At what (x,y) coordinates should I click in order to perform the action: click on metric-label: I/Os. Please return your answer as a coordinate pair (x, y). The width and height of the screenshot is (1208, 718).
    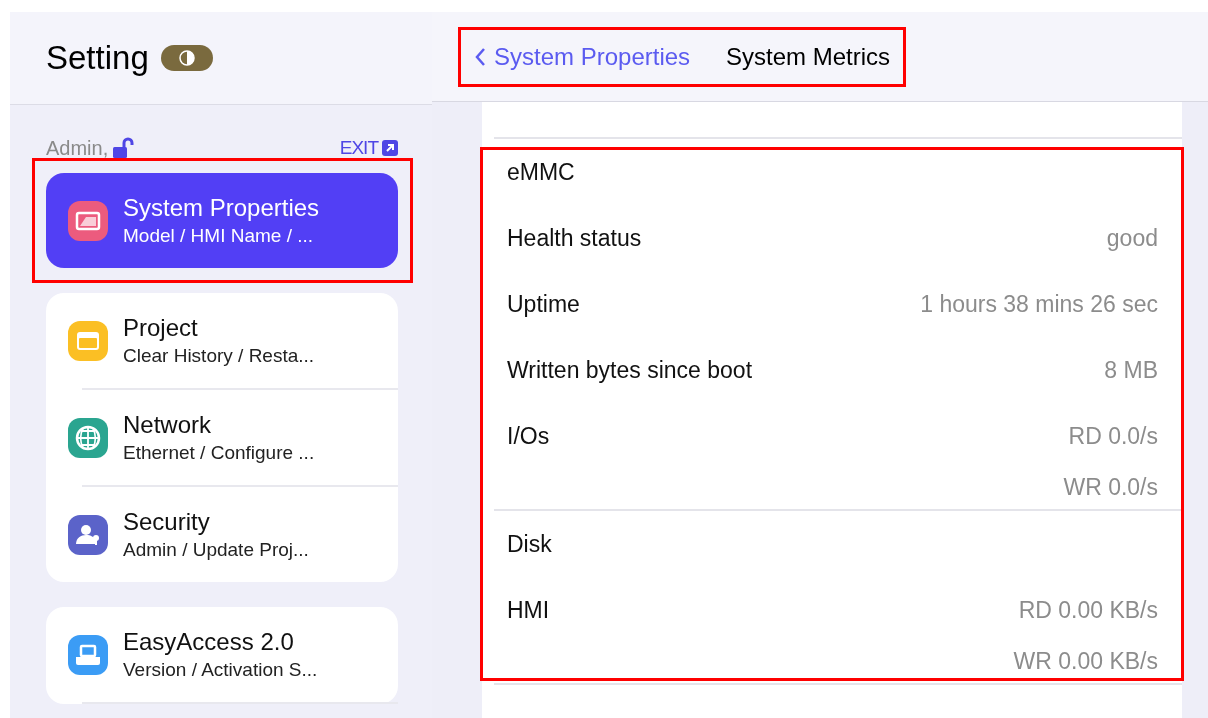
    Looking at the image, I should click on (528, 436).